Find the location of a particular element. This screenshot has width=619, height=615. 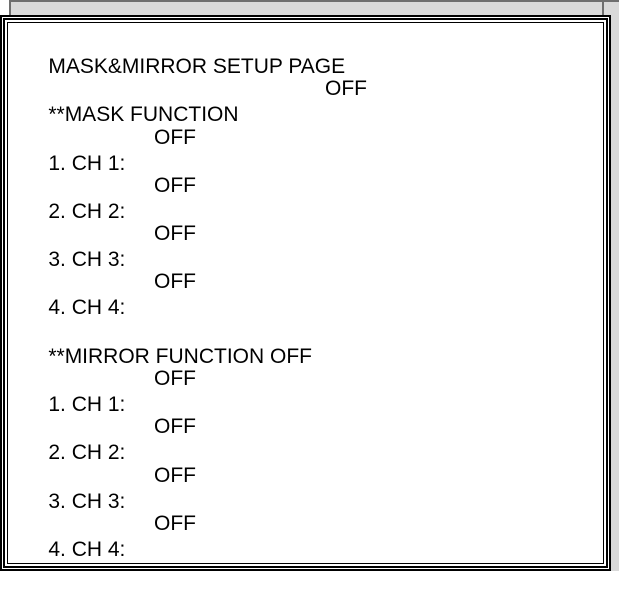

page-title-text: MASK&MIRROR SETUP PAGE is located at coordinates (197, 66).